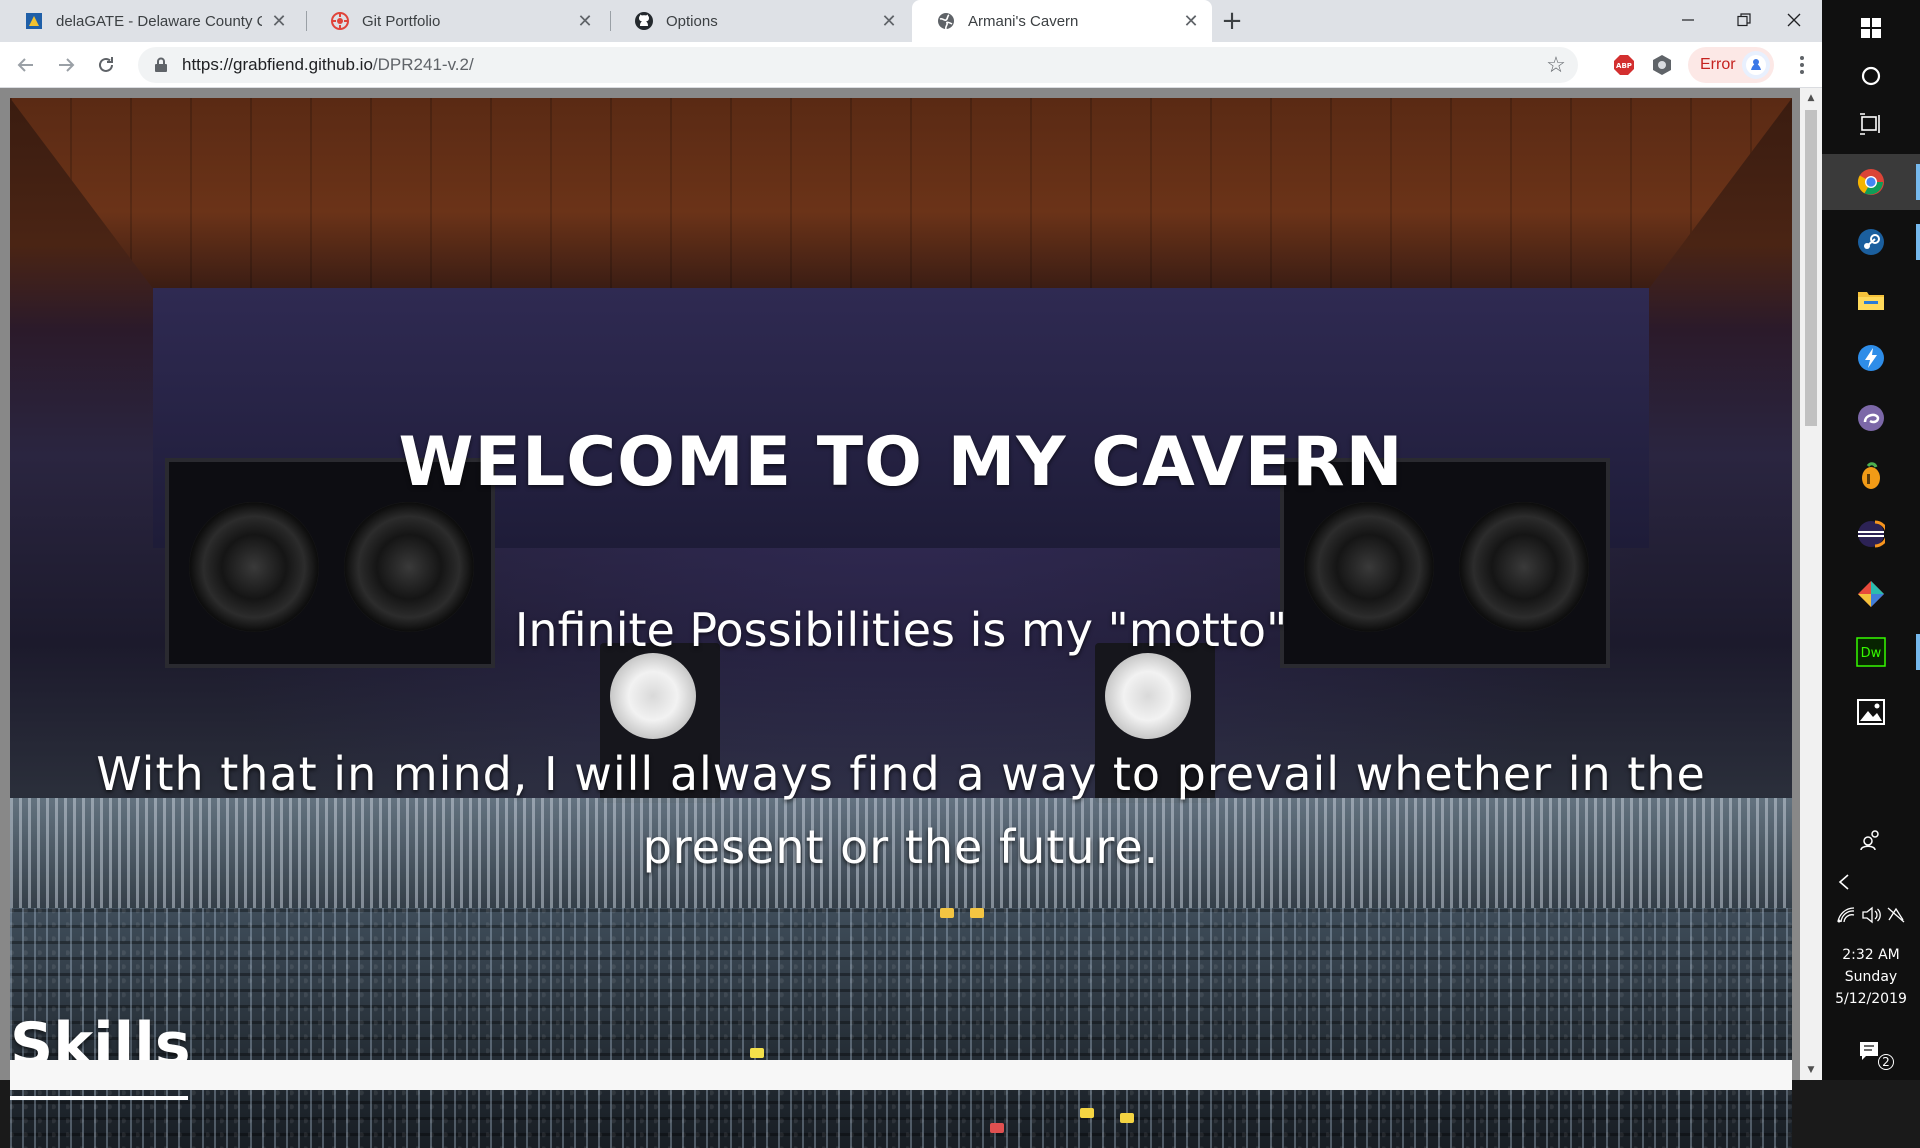 This screenshot has width=1920, height=1148. I want to click on taskbar-thunderbolt-app, so click(1871, 358).